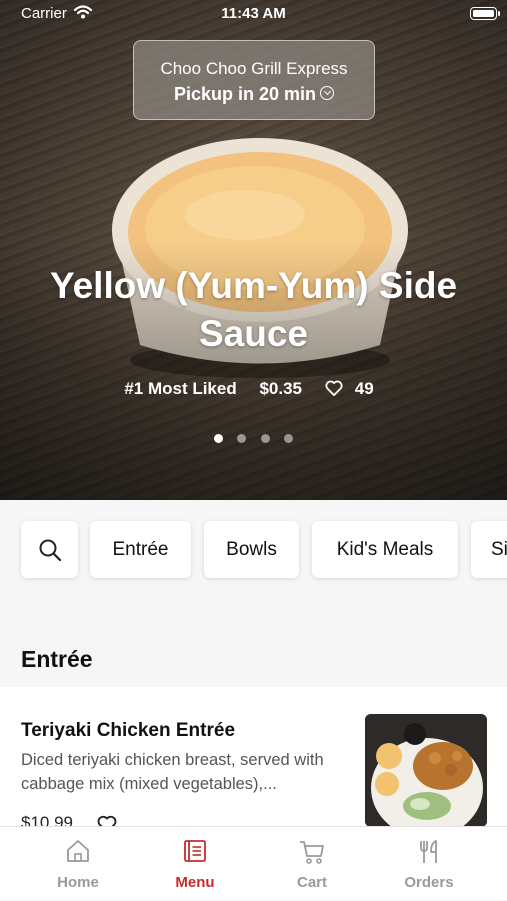 The image size is (507, 901). What do you see at coordinates (489, 549) in the screenshot?
I see `category-chip-sides: Si` at bounding box center [489, 549].